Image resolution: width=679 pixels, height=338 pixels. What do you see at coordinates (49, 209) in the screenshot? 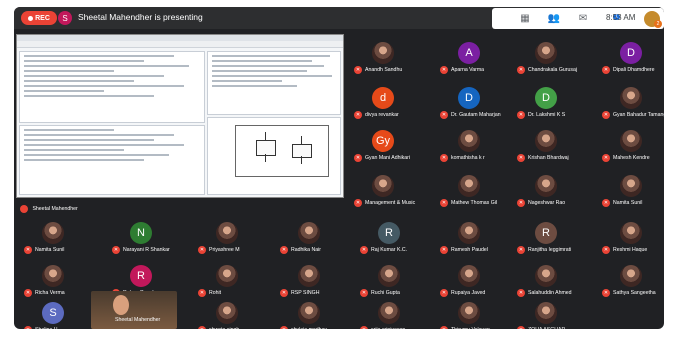
I see `presenter-tile-label: Sheetal Mahendher` at bounding box center [49, 209].